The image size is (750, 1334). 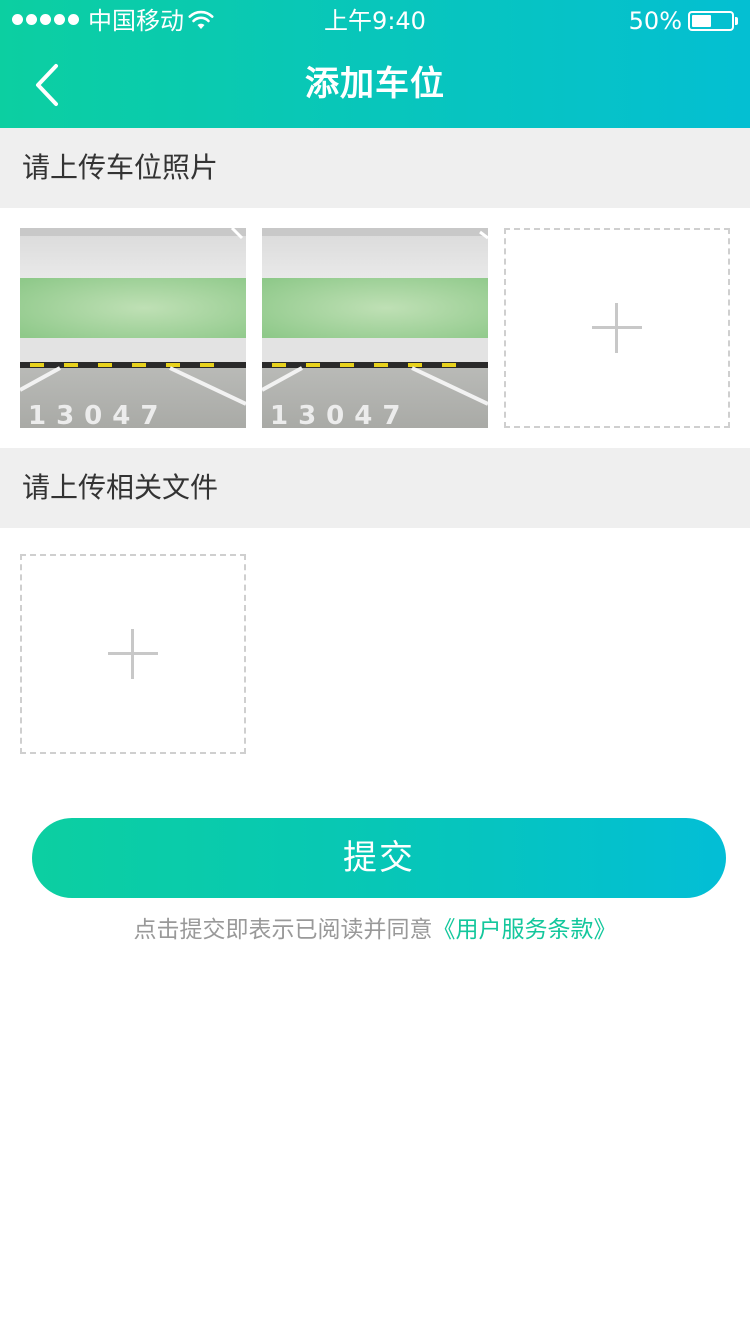 I want to click on add-photo-button, so click(x=617, y=328).